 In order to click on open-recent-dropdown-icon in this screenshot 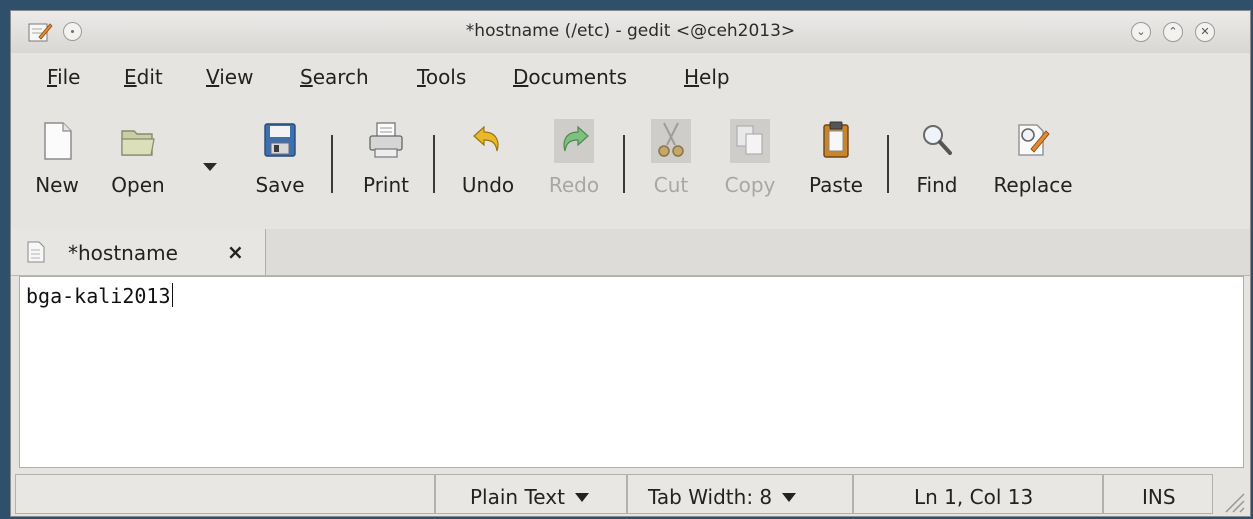, I will do `click(210, 167)`.